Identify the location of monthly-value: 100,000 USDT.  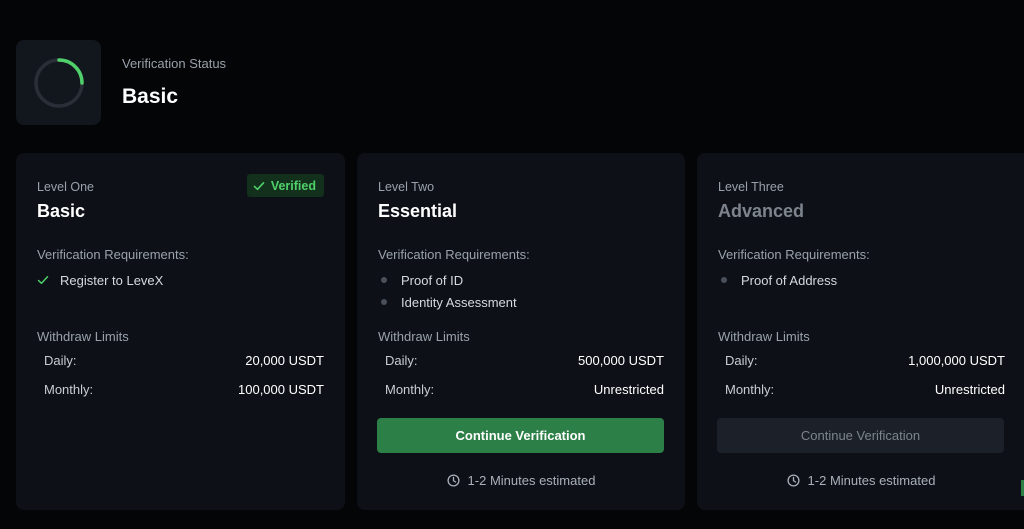
(281, 389).